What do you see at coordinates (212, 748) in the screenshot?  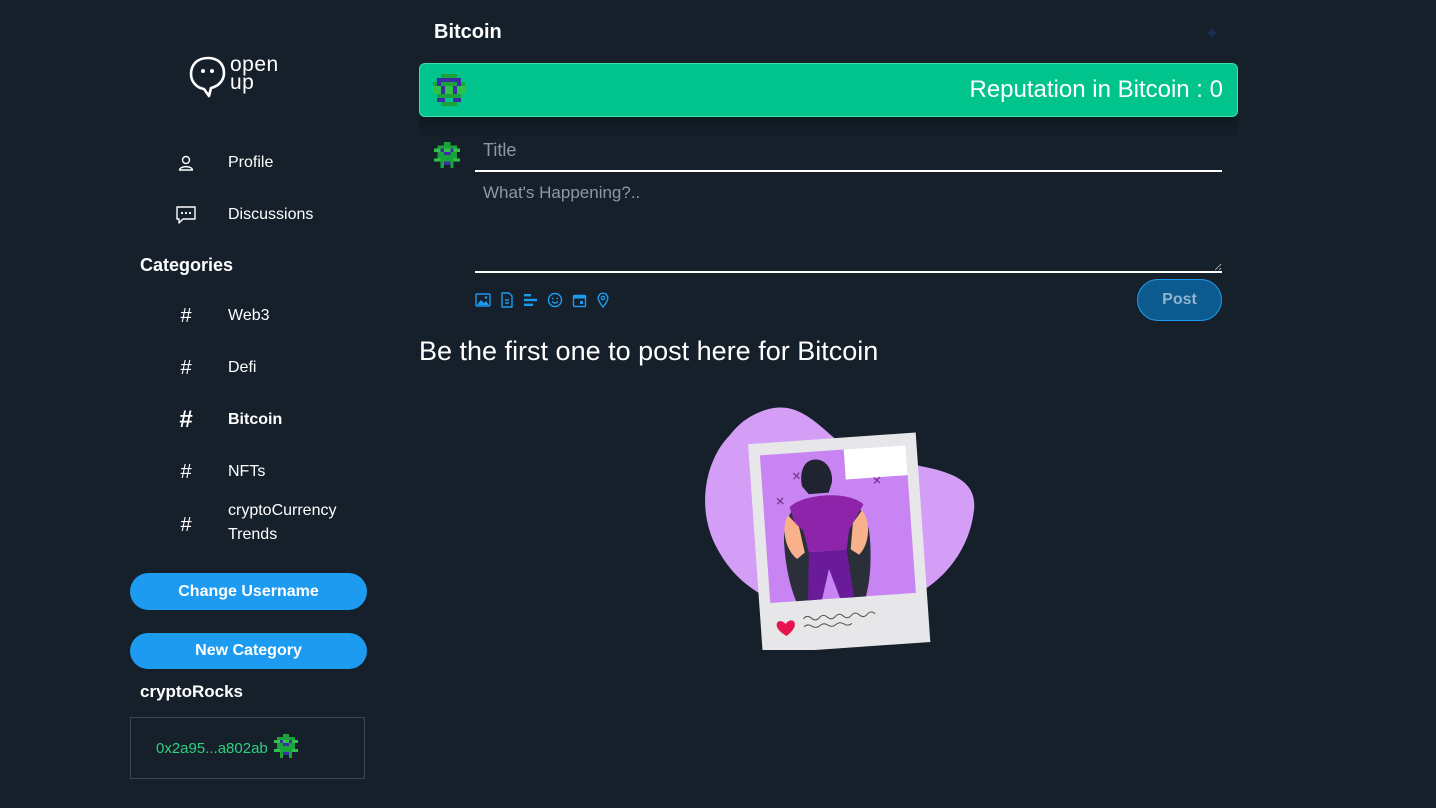 I see `wallet-address: 0x2a95...a802ab` at bounding box center [212, 748].